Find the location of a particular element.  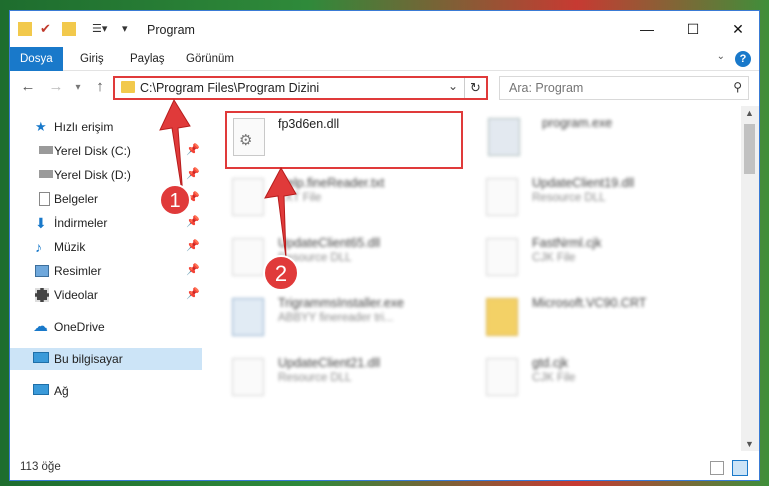

help-button: ? is located at coordinates (743, 59).